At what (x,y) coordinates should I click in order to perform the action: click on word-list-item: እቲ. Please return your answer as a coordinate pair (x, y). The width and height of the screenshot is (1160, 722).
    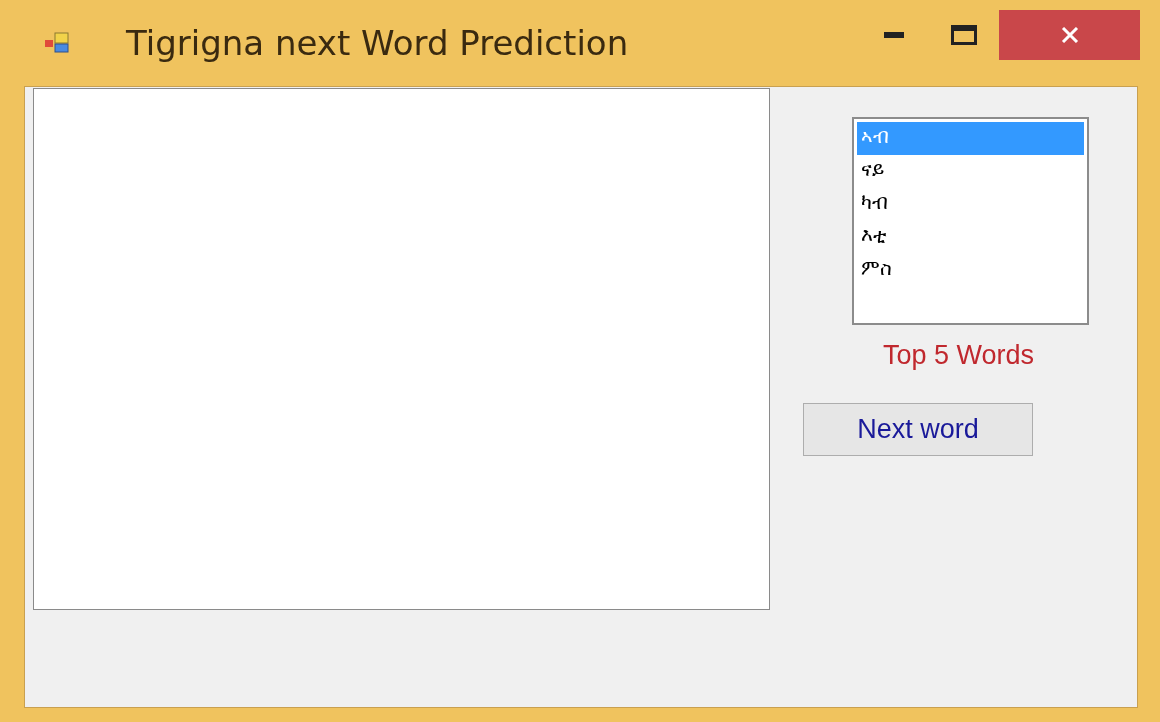
    Looking at the image, I should click on (970, 237).